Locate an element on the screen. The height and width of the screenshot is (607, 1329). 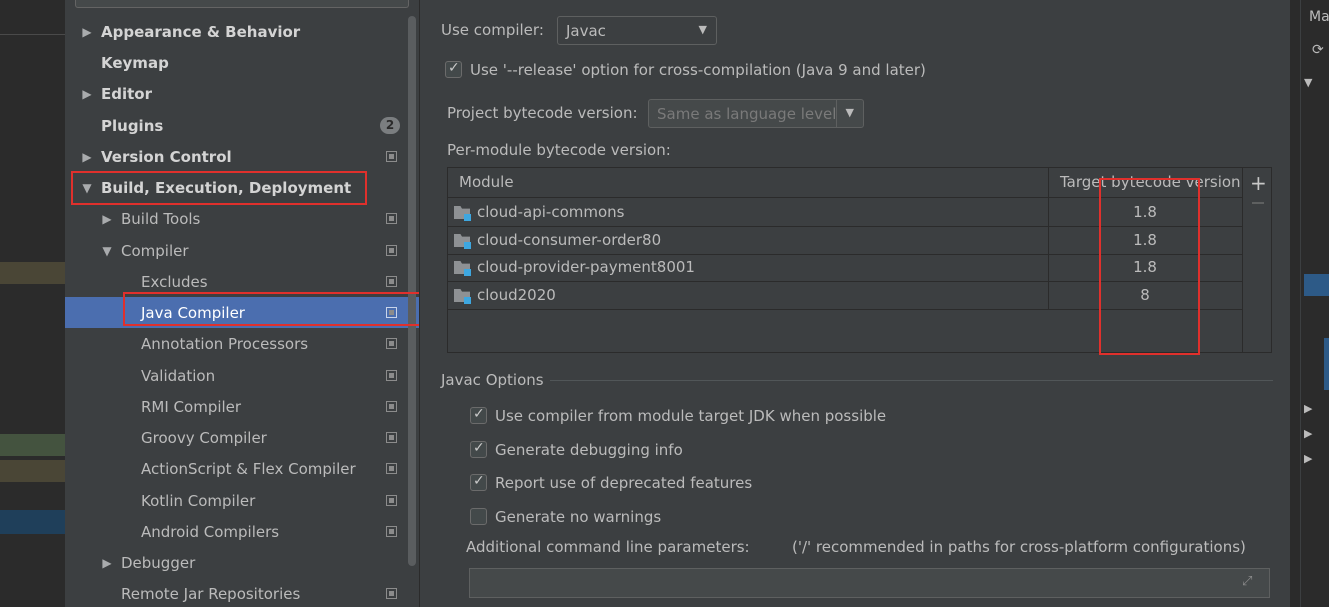
tree-item-label: Debugger is located at coordinates (158, 562).